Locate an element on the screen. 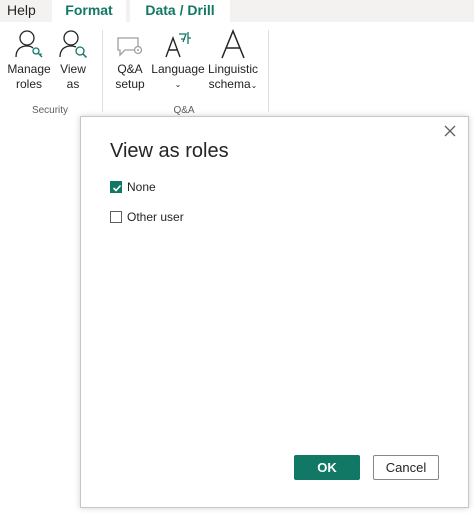 The height and width of the screenshot is (514, 474). tab-format: Format is located at coordinates (89, 11).